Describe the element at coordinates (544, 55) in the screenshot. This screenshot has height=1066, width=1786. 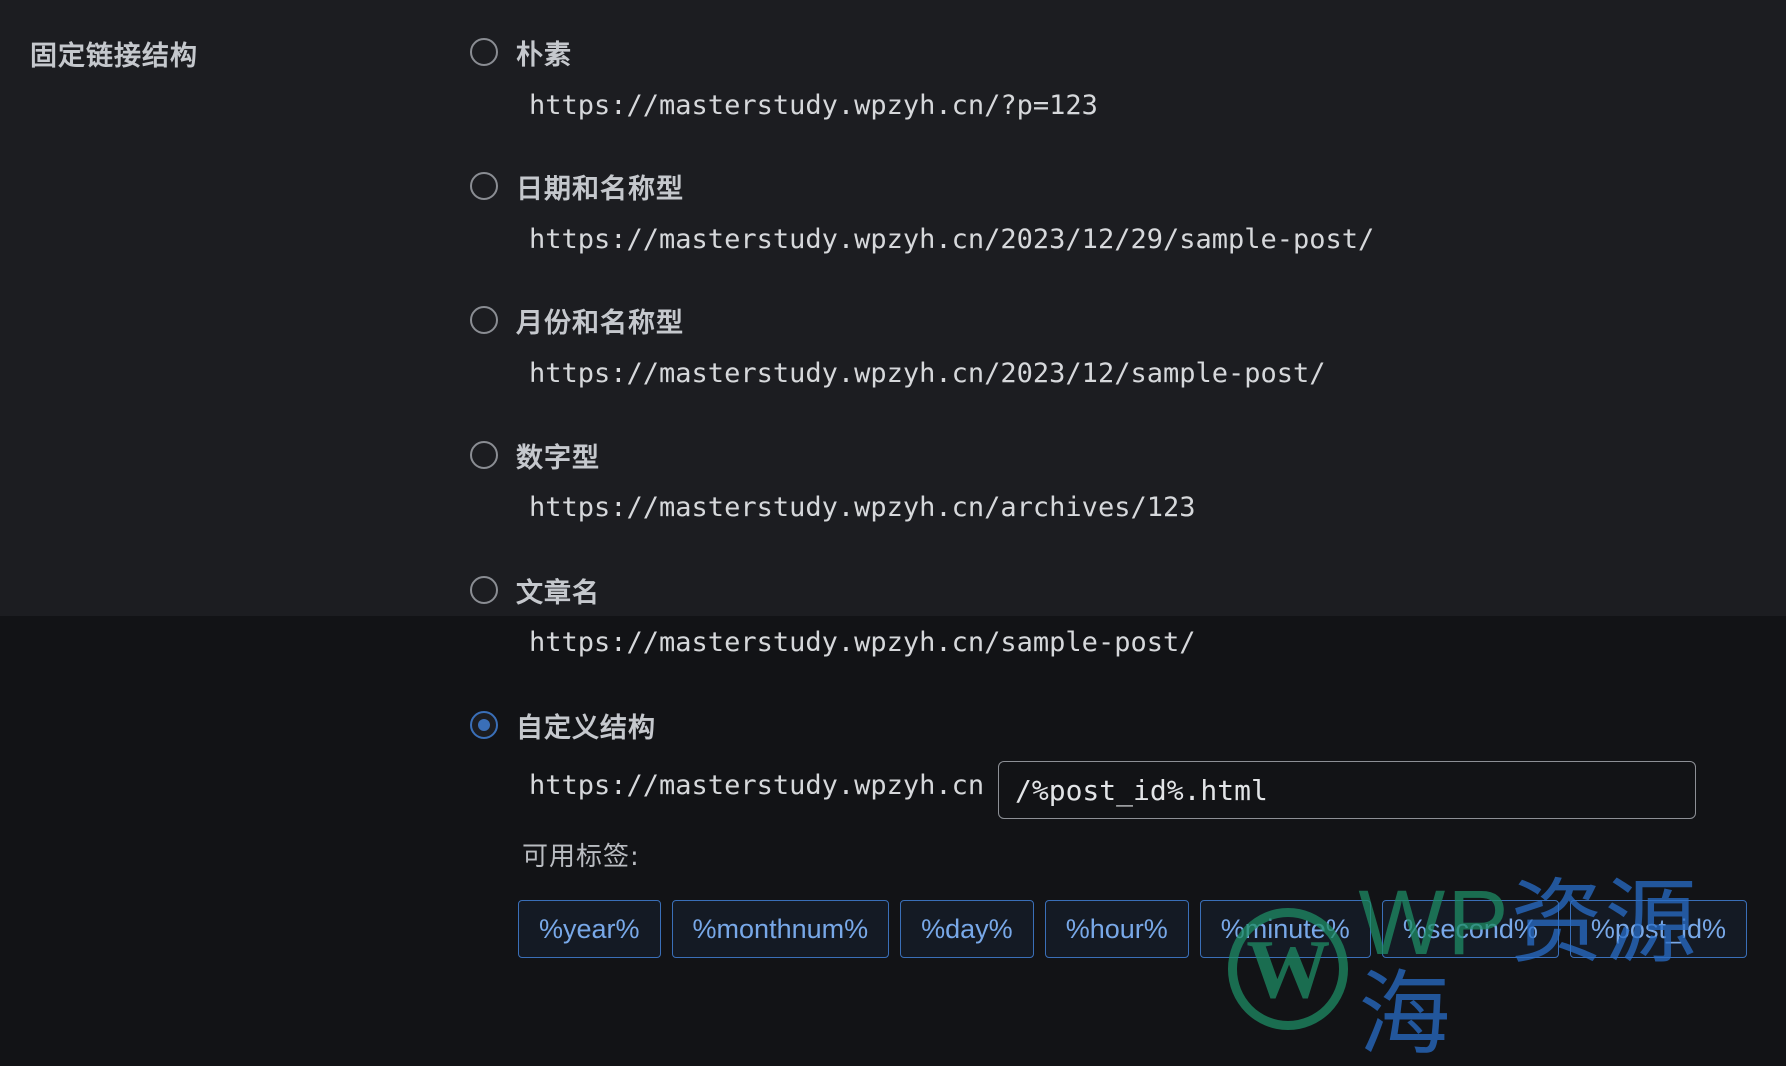
I see `option-plain-label: 朴素` at that location.